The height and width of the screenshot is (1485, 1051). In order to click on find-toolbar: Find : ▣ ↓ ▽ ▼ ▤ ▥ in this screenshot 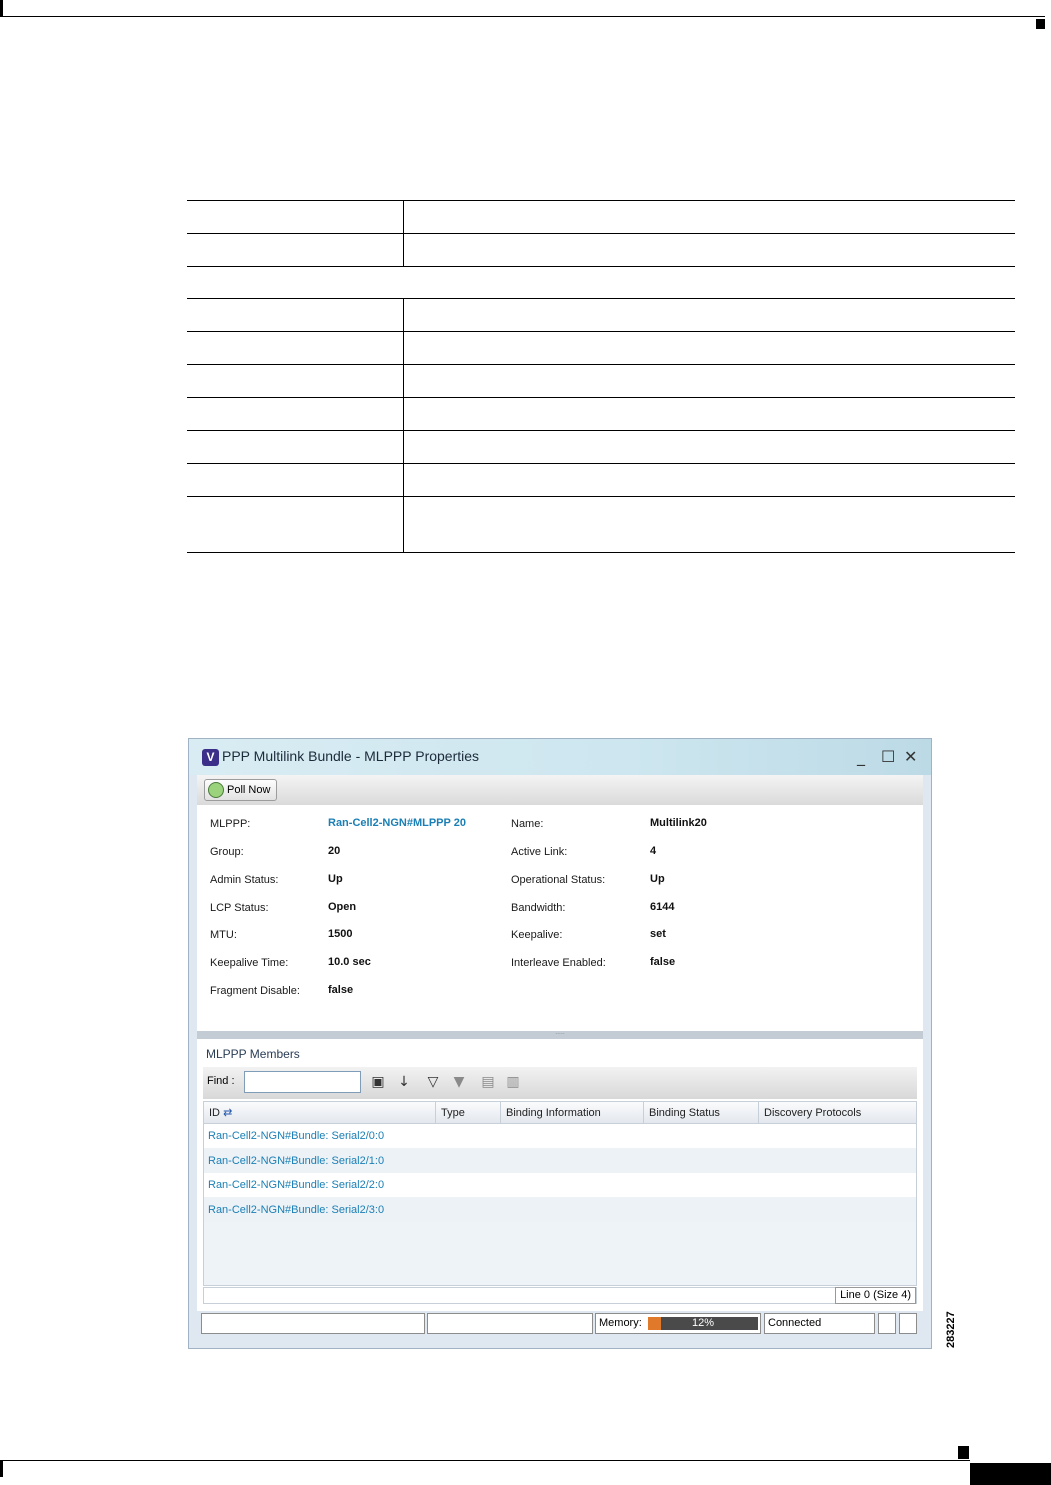, I will do `click(560, 1083)`.